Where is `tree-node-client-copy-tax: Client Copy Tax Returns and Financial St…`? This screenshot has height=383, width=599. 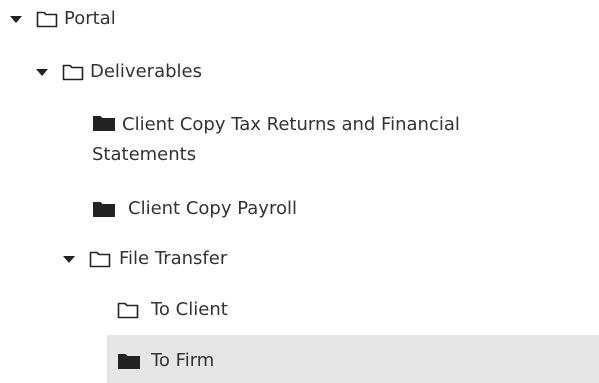 tree-node-client-copy-tax: Client Copy Tax Returns and Financial St… is located at coordinates (307, 140).